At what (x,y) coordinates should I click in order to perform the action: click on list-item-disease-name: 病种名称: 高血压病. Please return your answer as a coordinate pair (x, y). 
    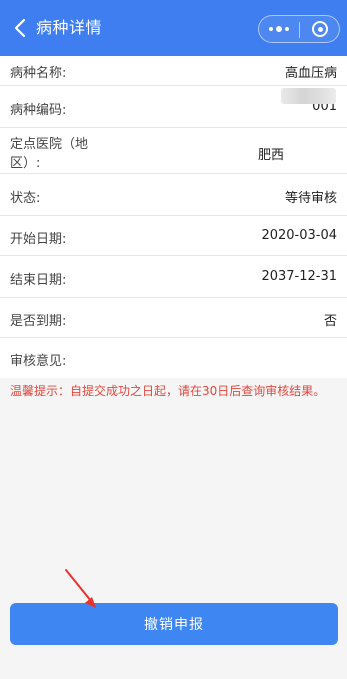
    Looking at the image, I should click on (173, 71).